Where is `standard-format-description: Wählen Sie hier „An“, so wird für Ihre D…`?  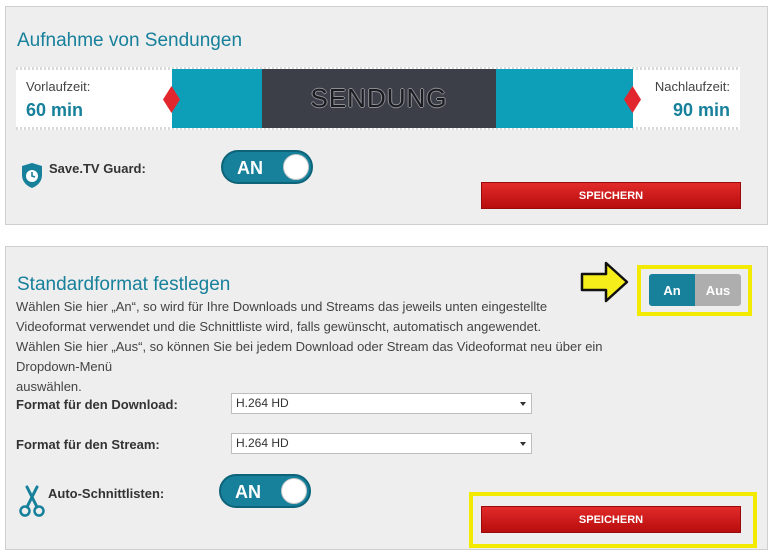
standard-format-description: Wählen Sie hier „An“, so wird für Ihre D… is located at coordinates (316, 347).